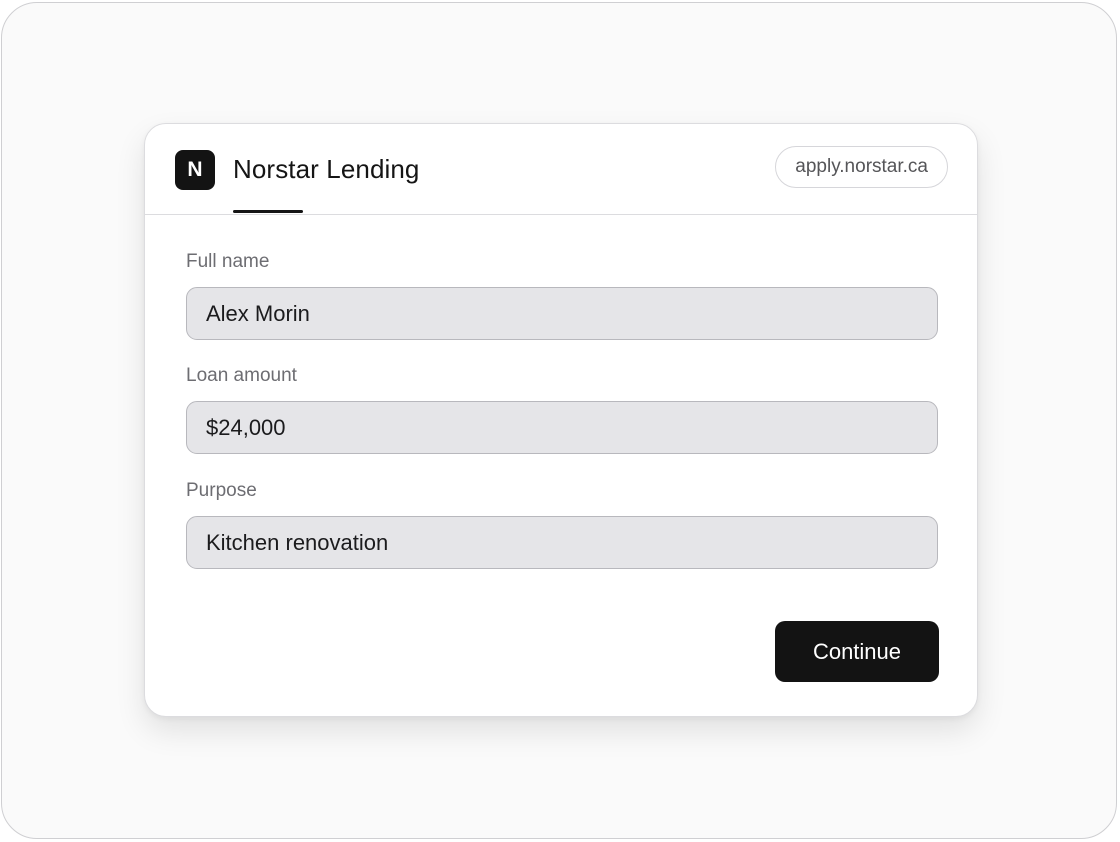 Image resolution: width=1120 pixels, height=842 pixels. What do you see at coordinates (326, 169) in the screenshot?
I see `brand-name: Norstar Lending` at bounding box center [326, 169].